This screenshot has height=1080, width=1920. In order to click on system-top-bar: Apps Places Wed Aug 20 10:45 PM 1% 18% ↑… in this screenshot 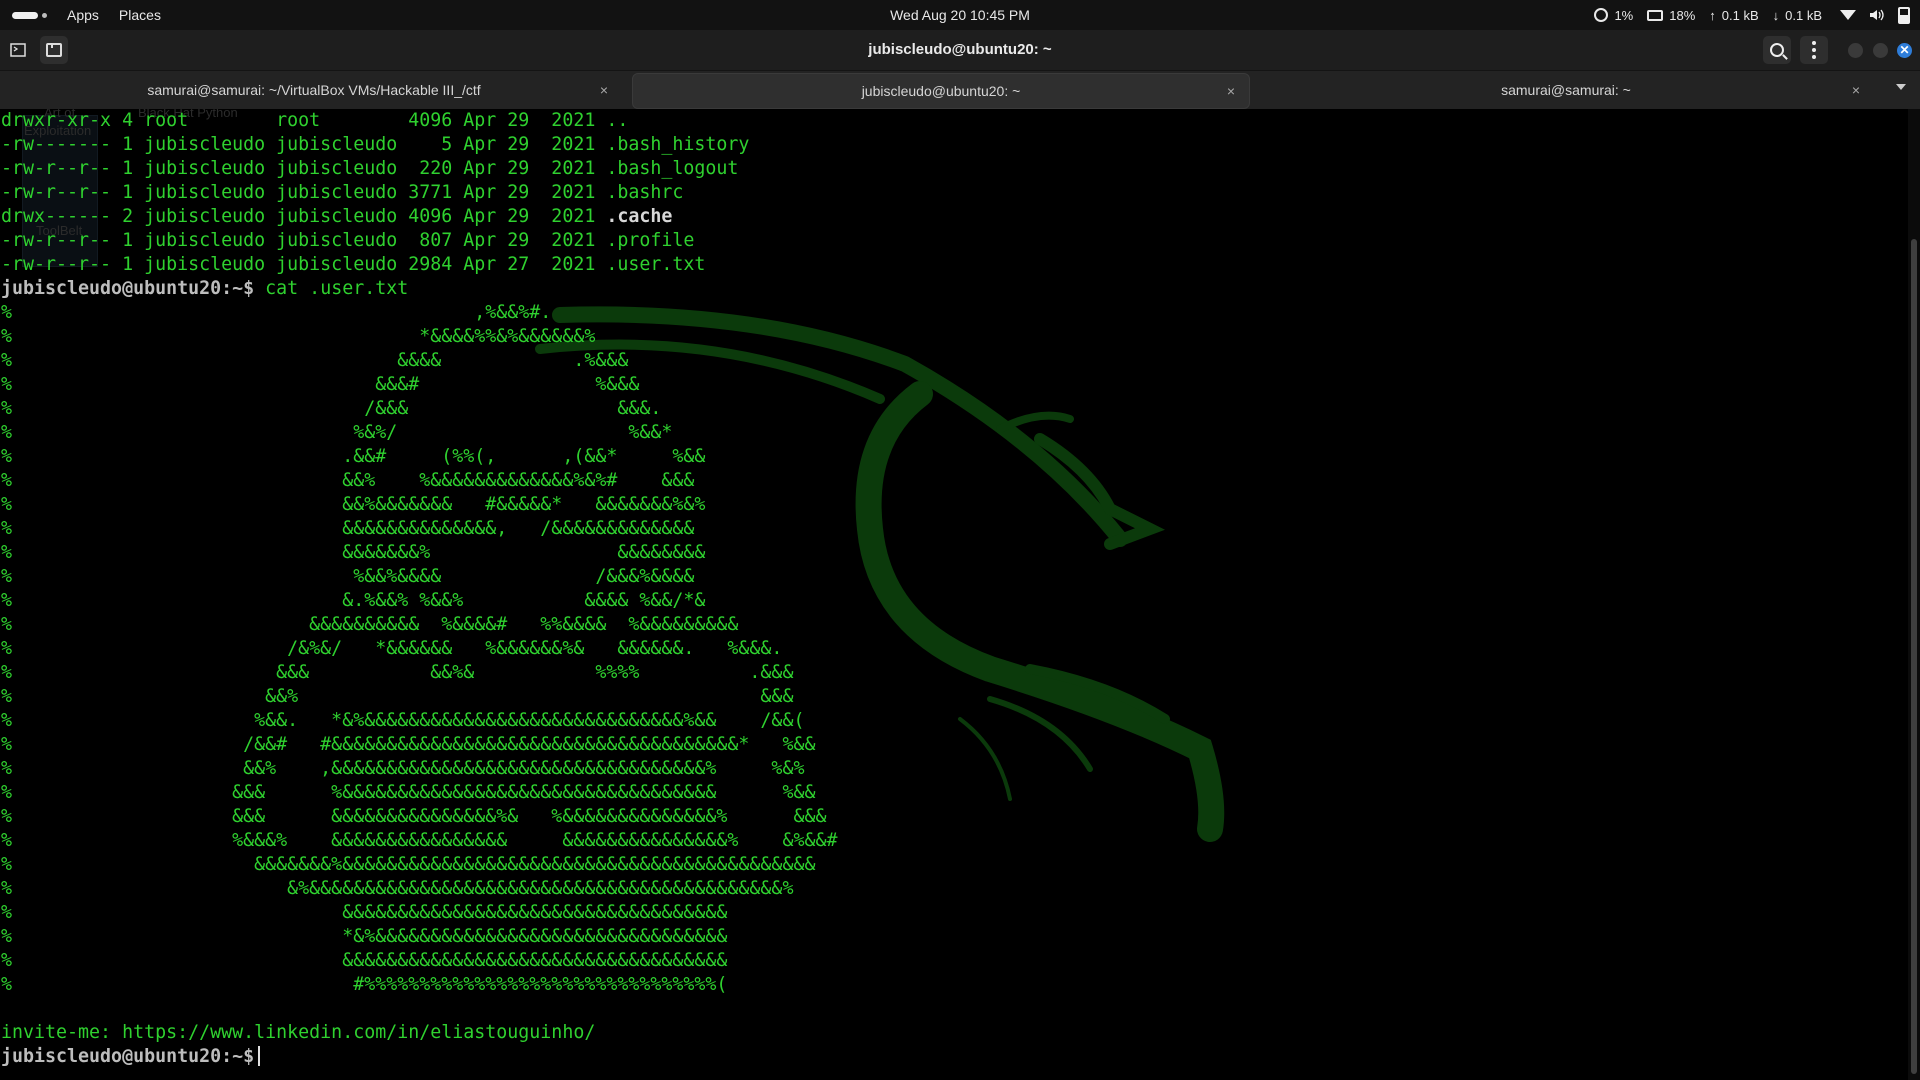, I will do `click(960, 15)`.